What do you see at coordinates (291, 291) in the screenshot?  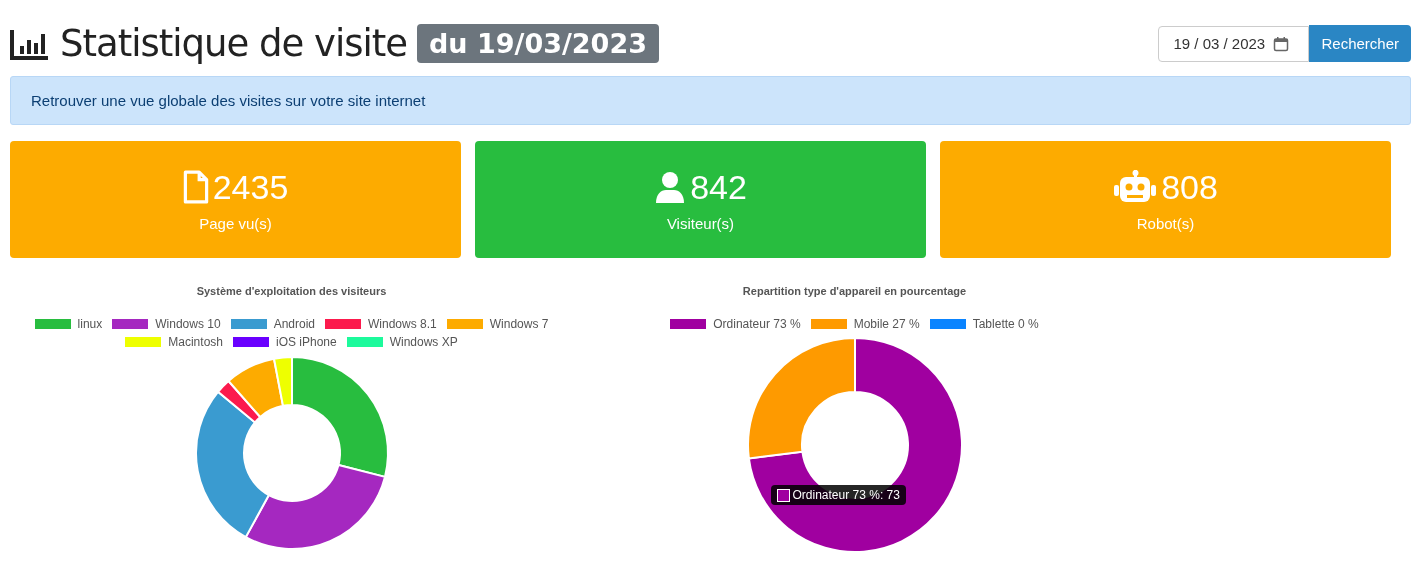 I see `chart-title: Système d'exploitation des visiteurs` at bounding box center [291, 291].